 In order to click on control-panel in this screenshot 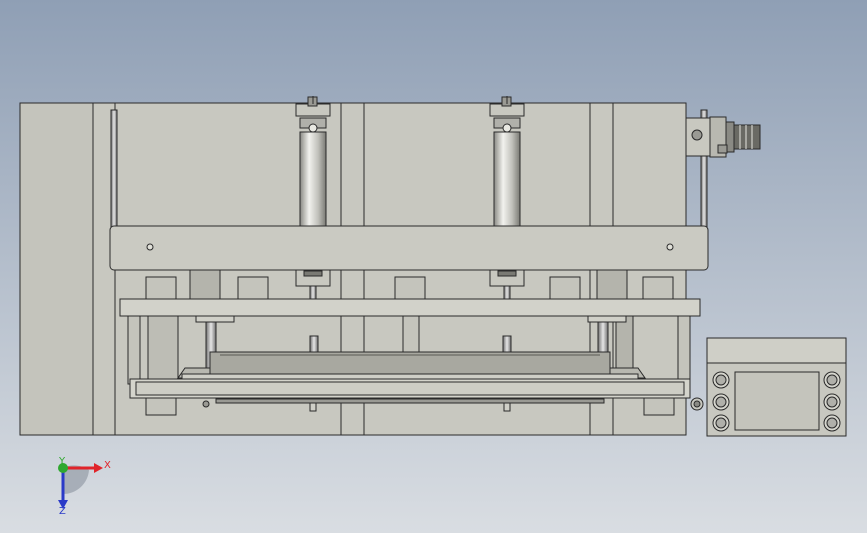, I will do `click(776, 387)`.